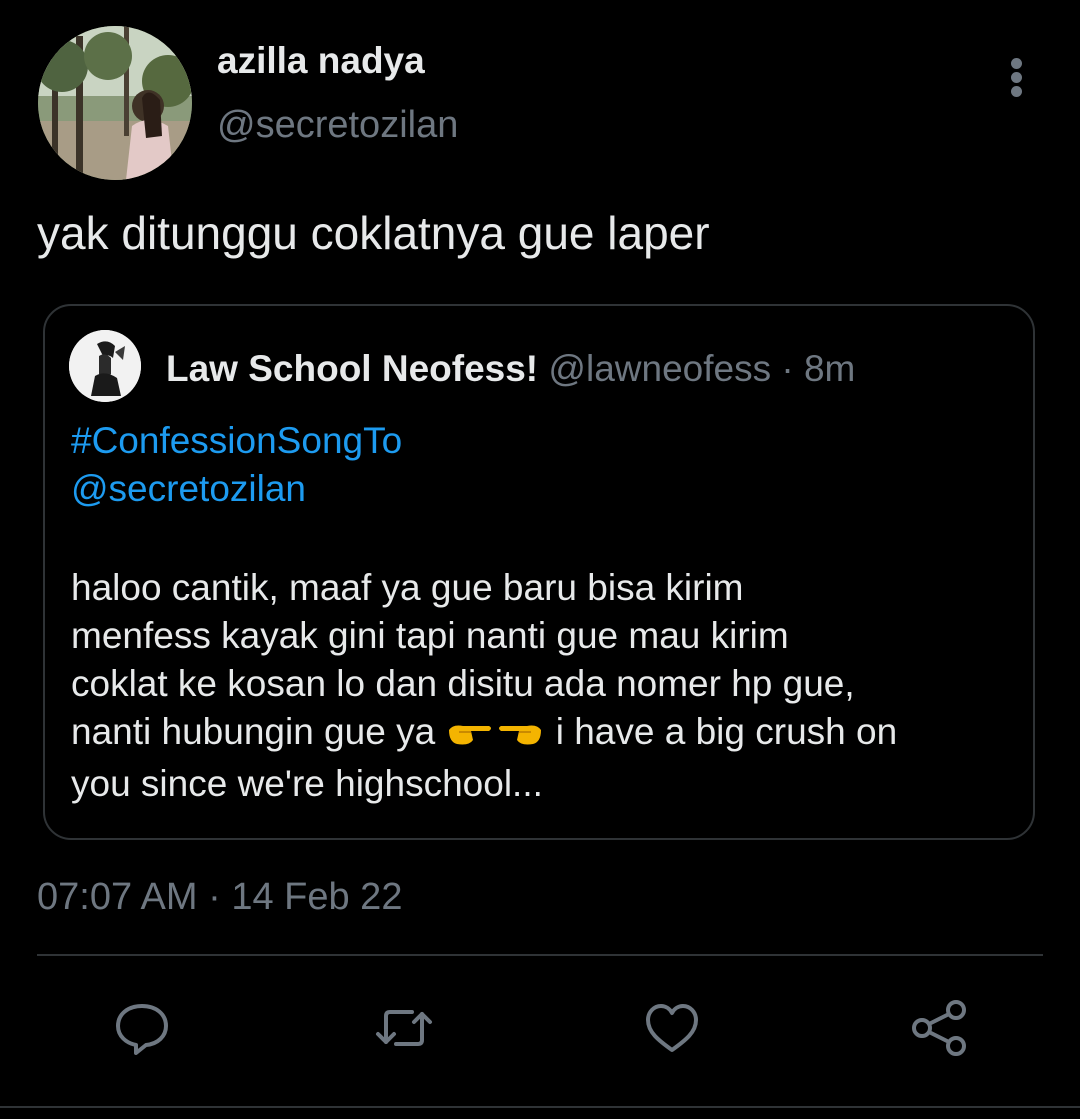 This screenshot has height=1119, width=1080. What do you see at coordinates (404, 1028) in the screenshot?
I see `retweet-icon` at bounding box center [404, 1028].